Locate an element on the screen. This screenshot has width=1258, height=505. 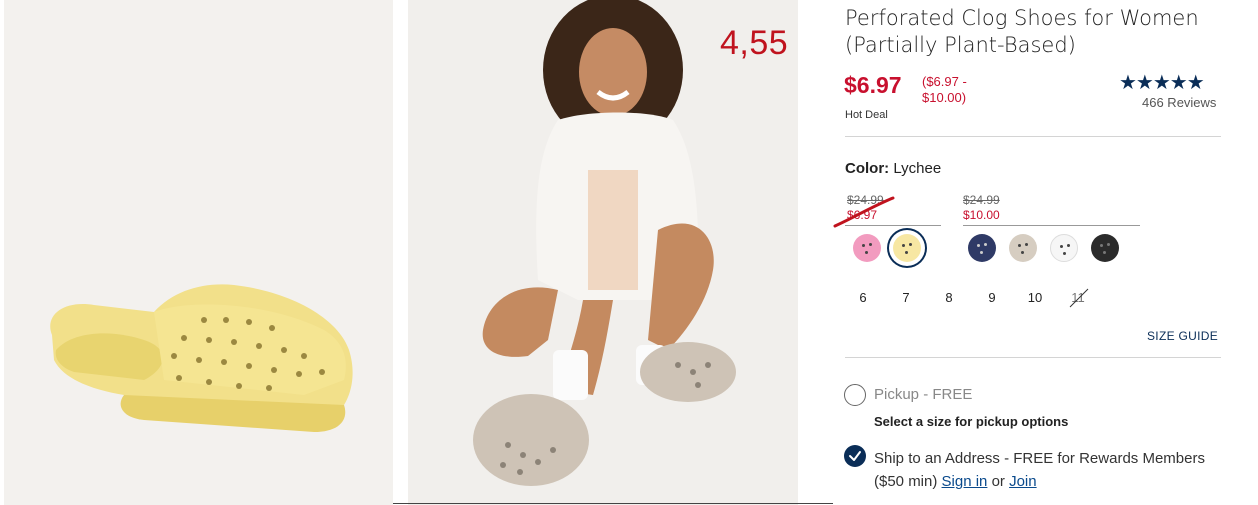
rating-stars-icon: ★★★★★ is located at coordinates (1162, 82).